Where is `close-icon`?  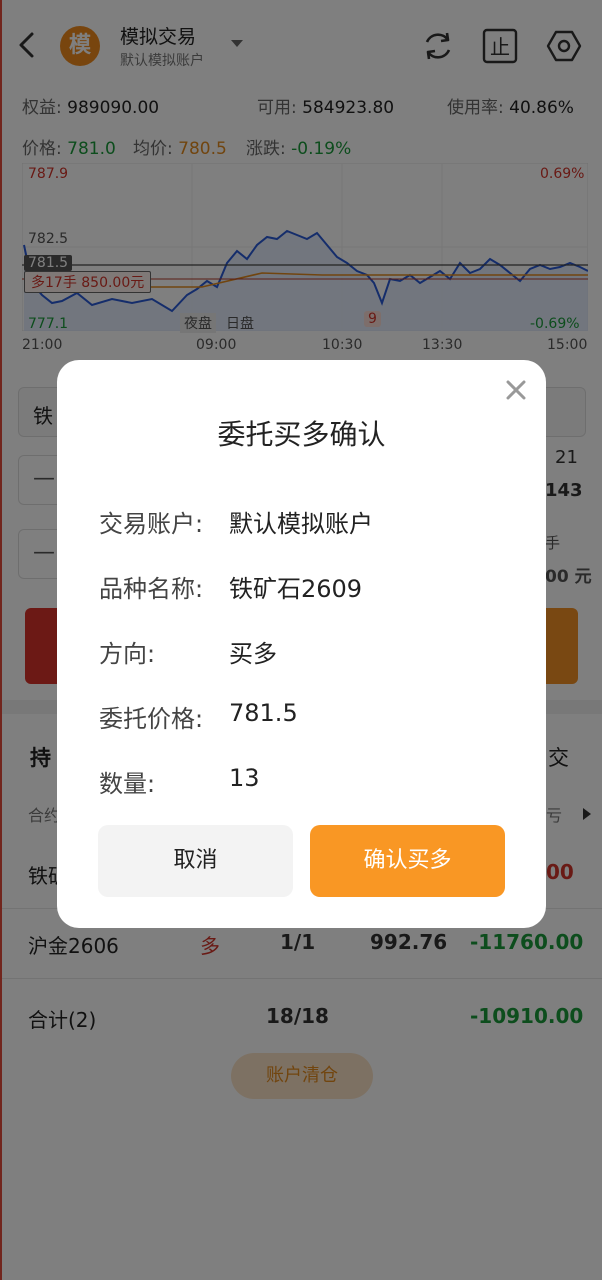 close-icon is located at coordinates (516, 390).